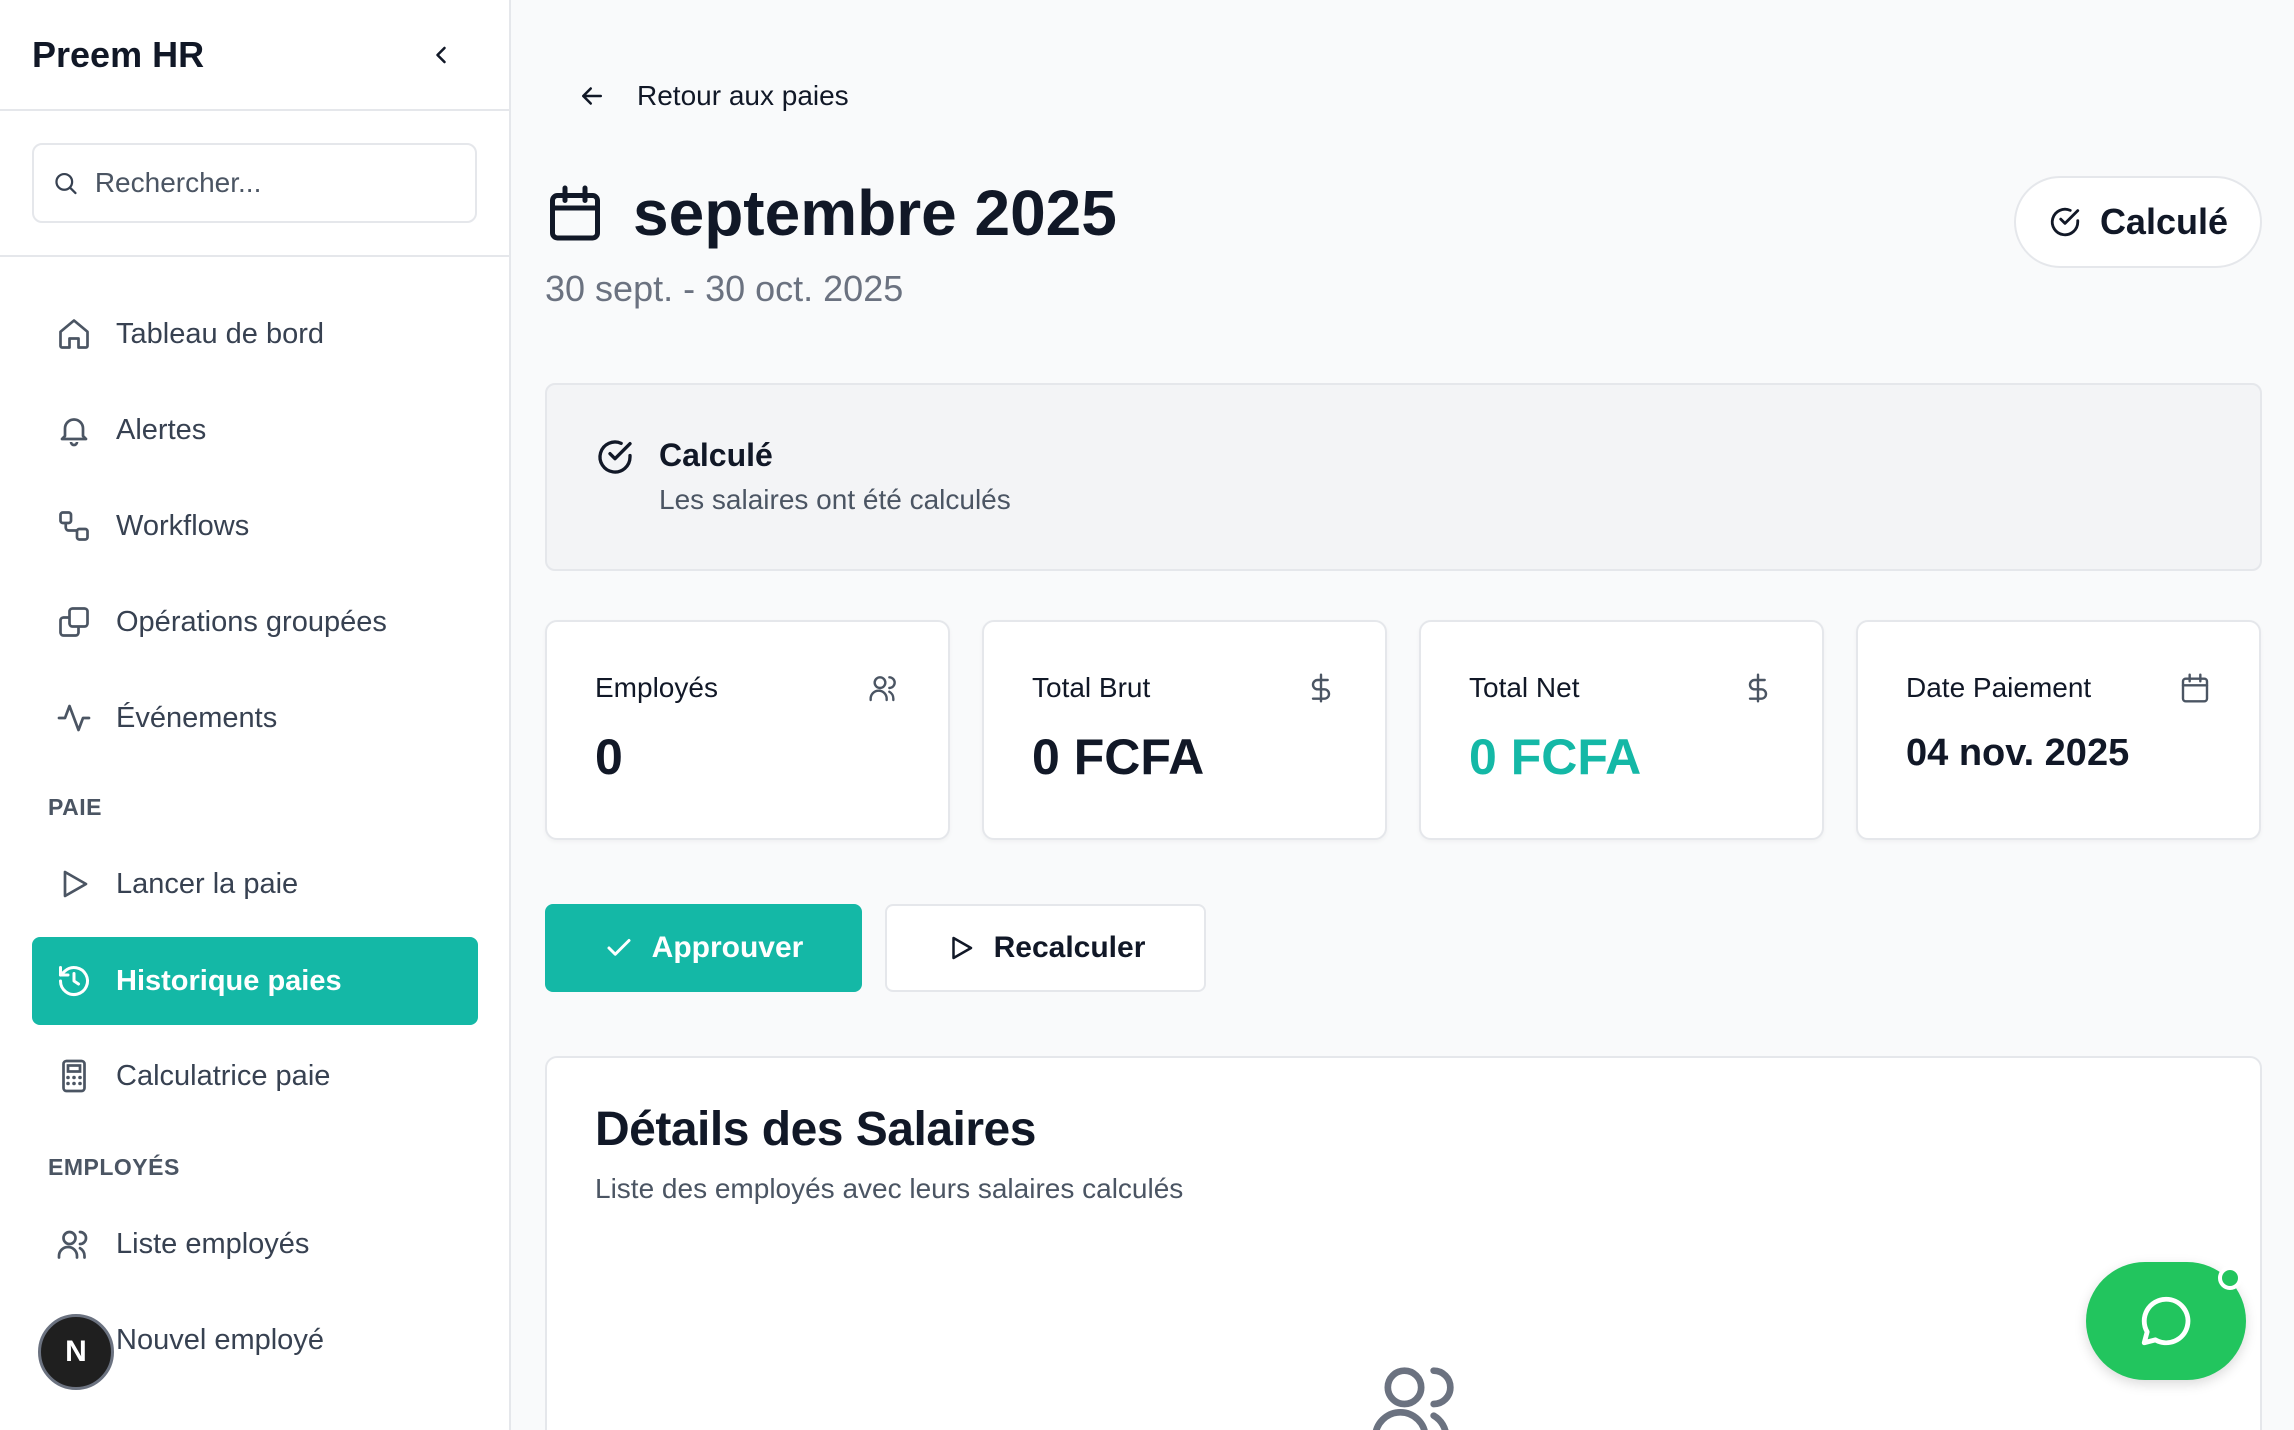 The image size is (2294, 1430). I want to click on search-icon, so click(66, 183).